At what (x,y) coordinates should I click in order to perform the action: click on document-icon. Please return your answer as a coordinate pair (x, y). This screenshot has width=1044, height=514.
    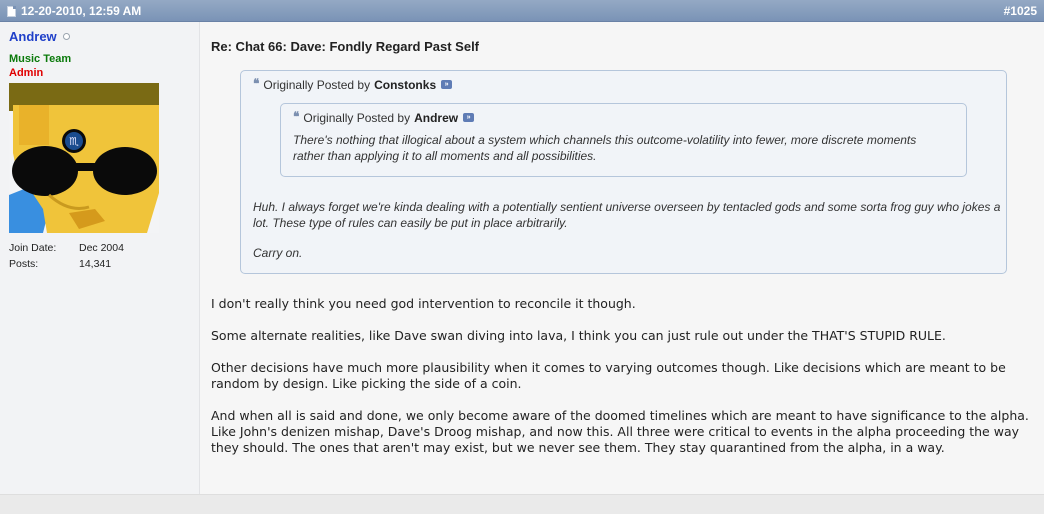
    Looking at the image, I should click on (11, 11).